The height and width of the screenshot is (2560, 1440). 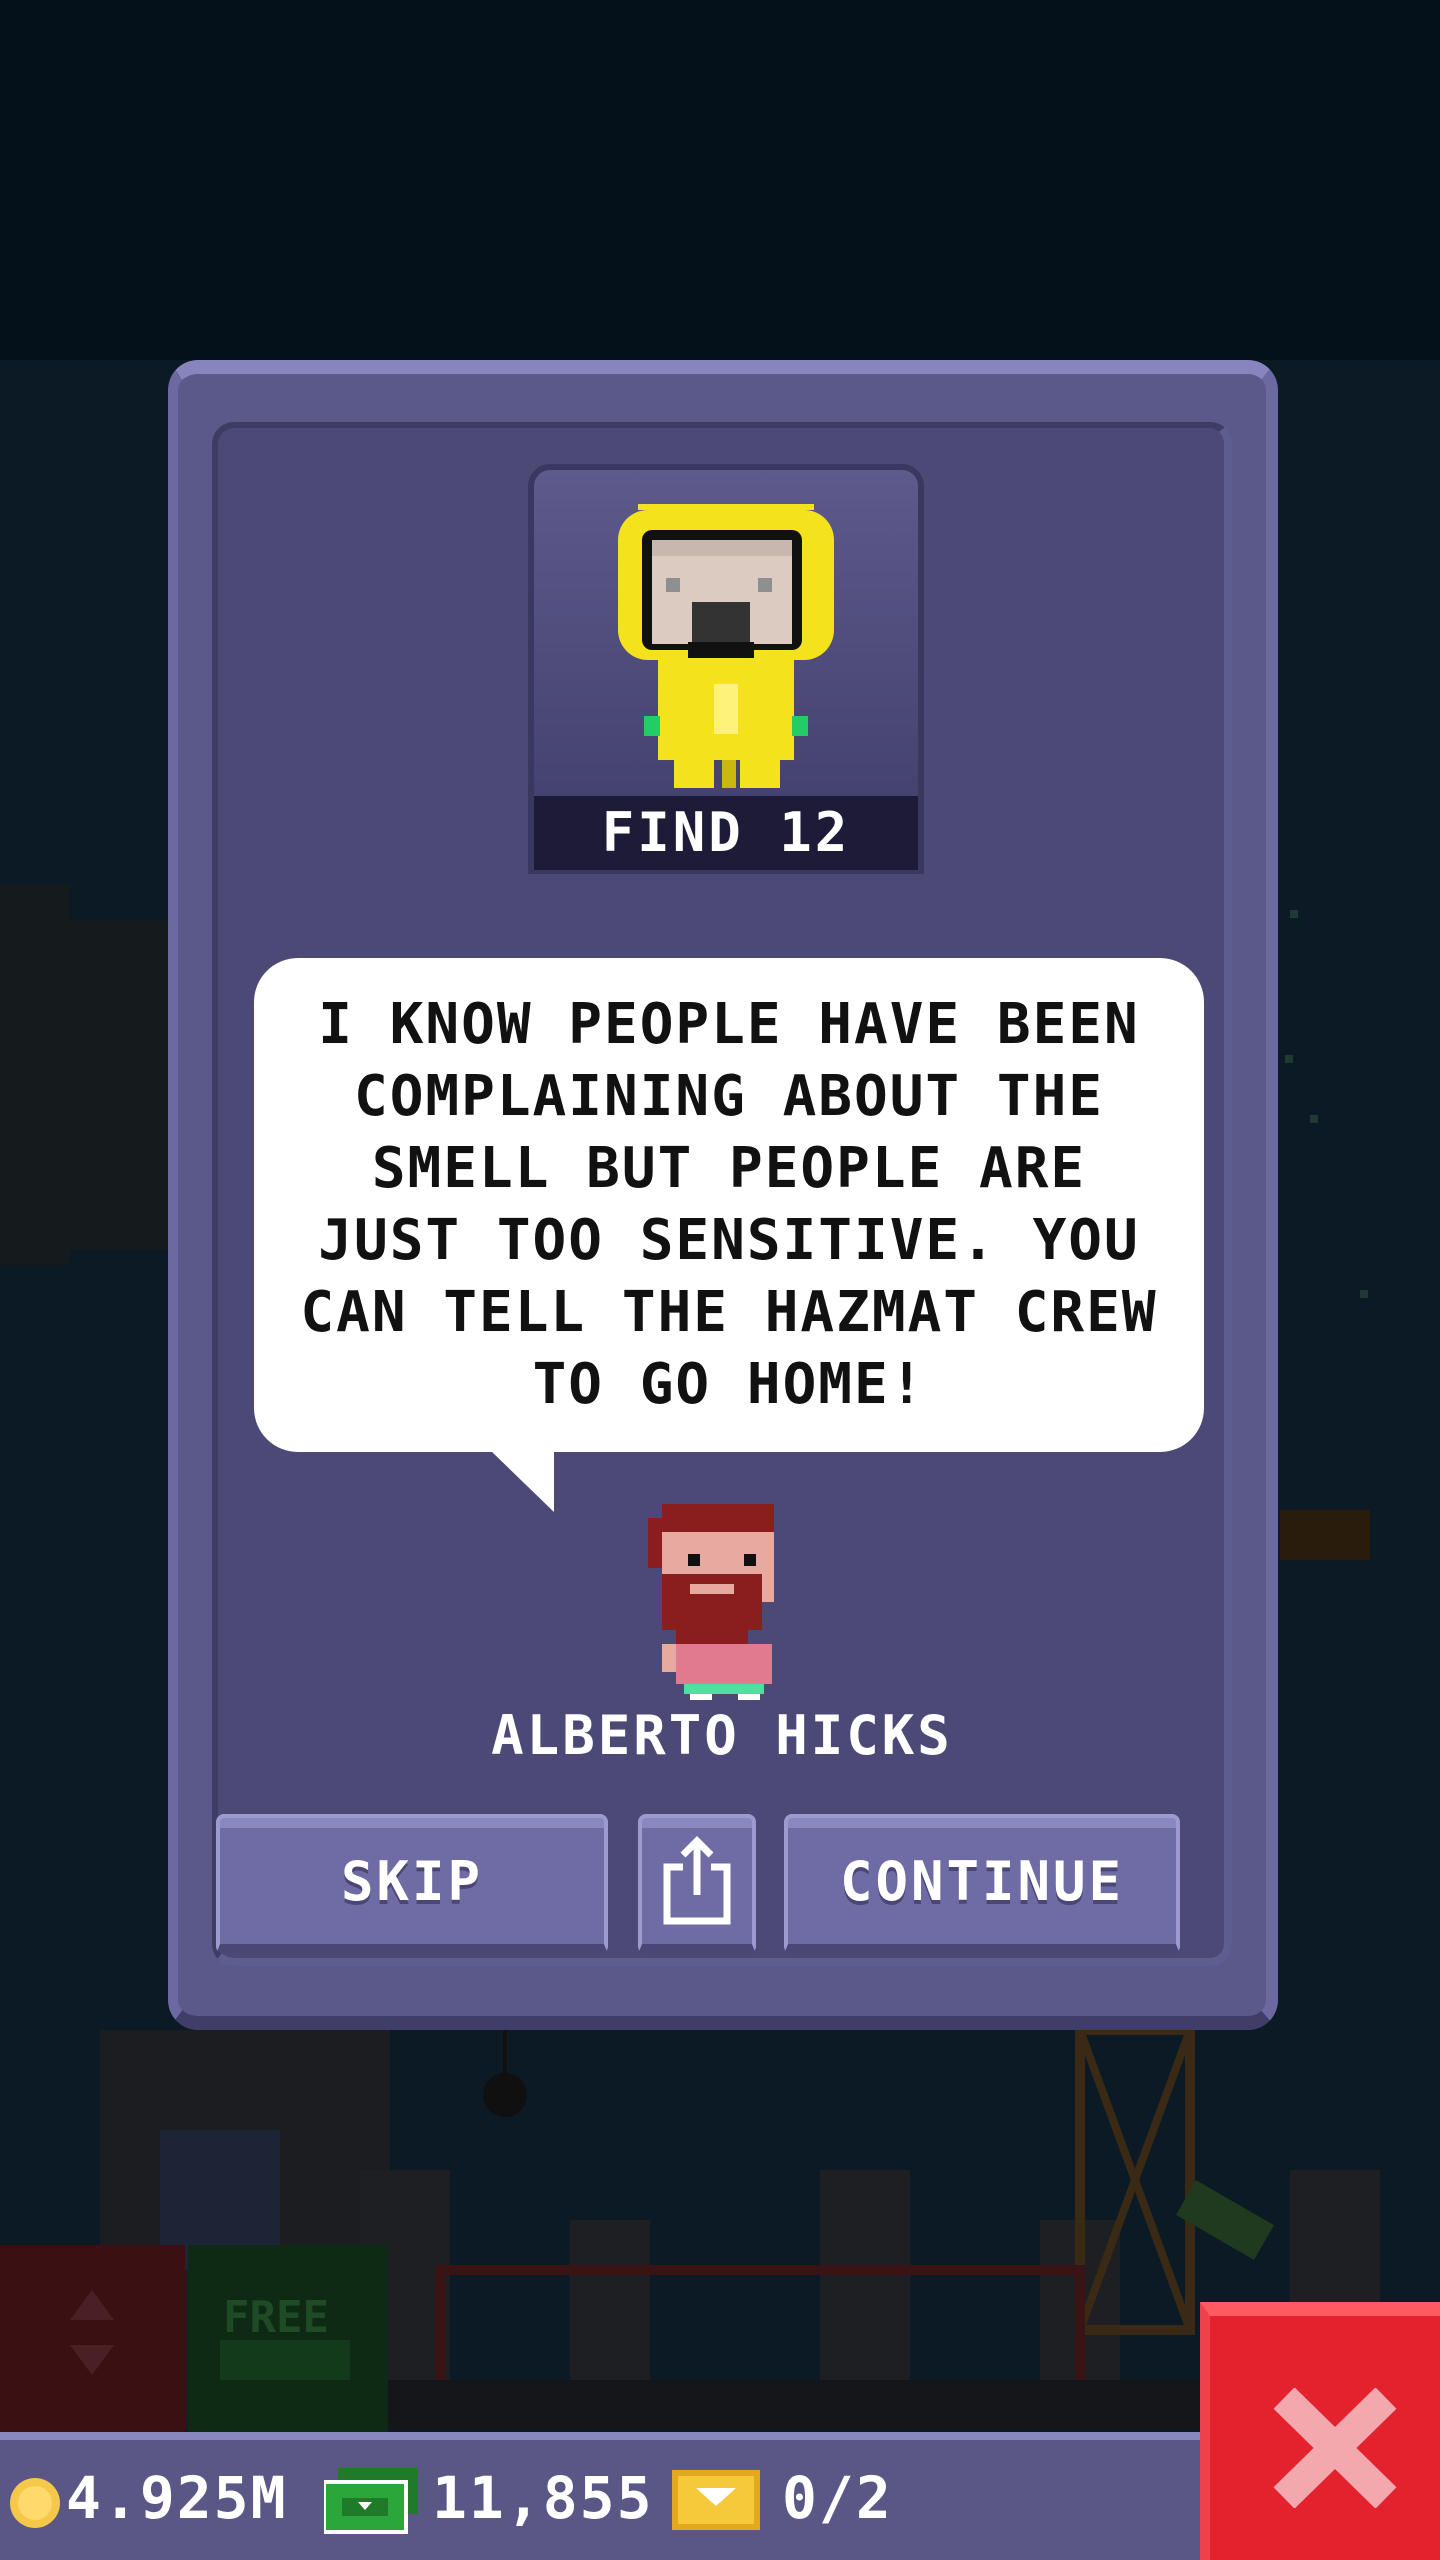 I want to click on free-button-label: FREE, so click(x=276, y=2317).